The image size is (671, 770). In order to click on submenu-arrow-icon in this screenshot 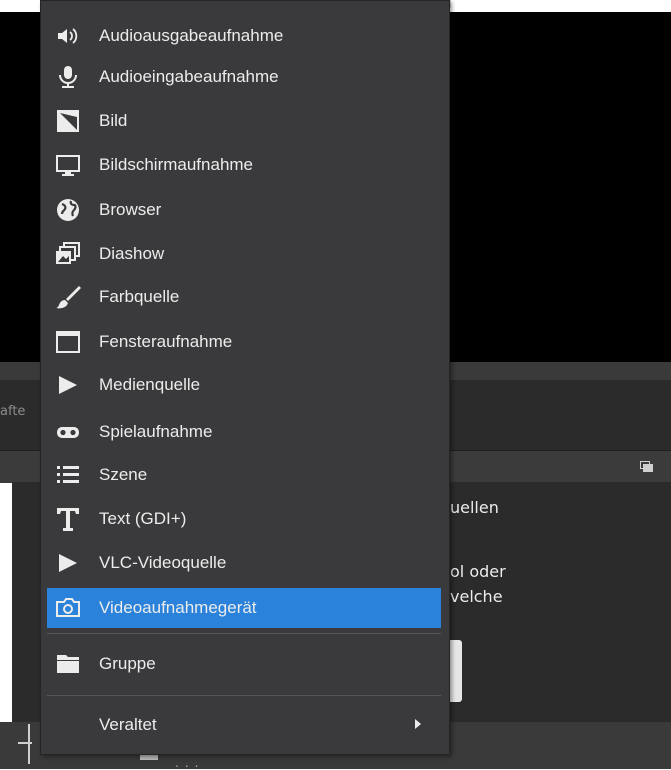, I will do `click(418, 724)`.